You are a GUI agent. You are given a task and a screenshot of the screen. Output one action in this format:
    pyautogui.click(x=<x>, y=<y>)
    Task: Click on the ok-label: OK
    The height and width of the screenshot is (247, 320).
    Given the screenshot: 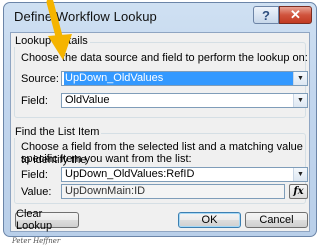 What is the action you would take?
    pyautogui.click(x=209, y=220)
    